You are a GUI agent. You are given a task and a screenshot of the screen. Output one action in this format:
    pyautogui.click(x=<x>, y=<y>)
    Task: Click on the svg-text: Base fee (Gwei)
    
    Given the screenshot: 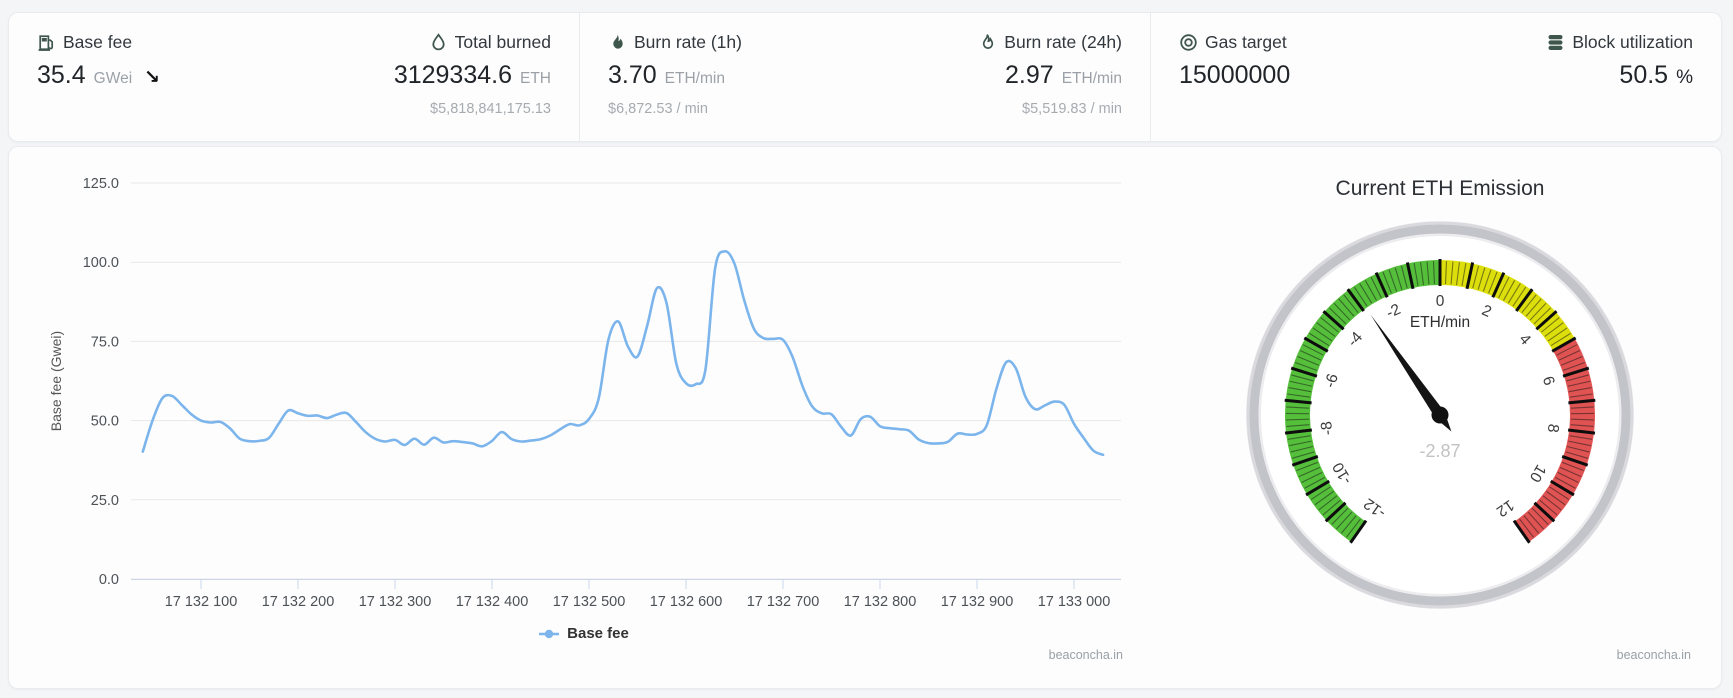 What is the action you would take?
    pyautogui.click(x=56, y=381)
    